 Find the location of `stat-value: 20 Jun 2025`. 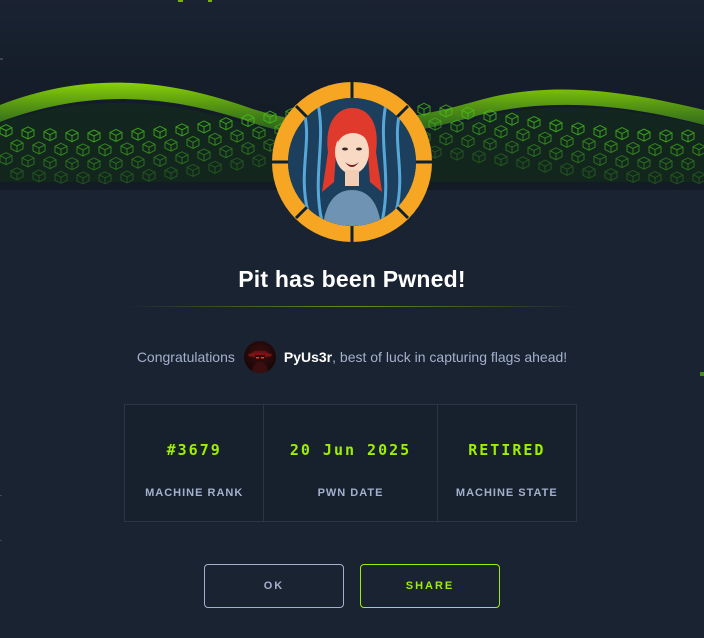

stat-value: 20 Jun 2025 is located at coordinates (350, 450).